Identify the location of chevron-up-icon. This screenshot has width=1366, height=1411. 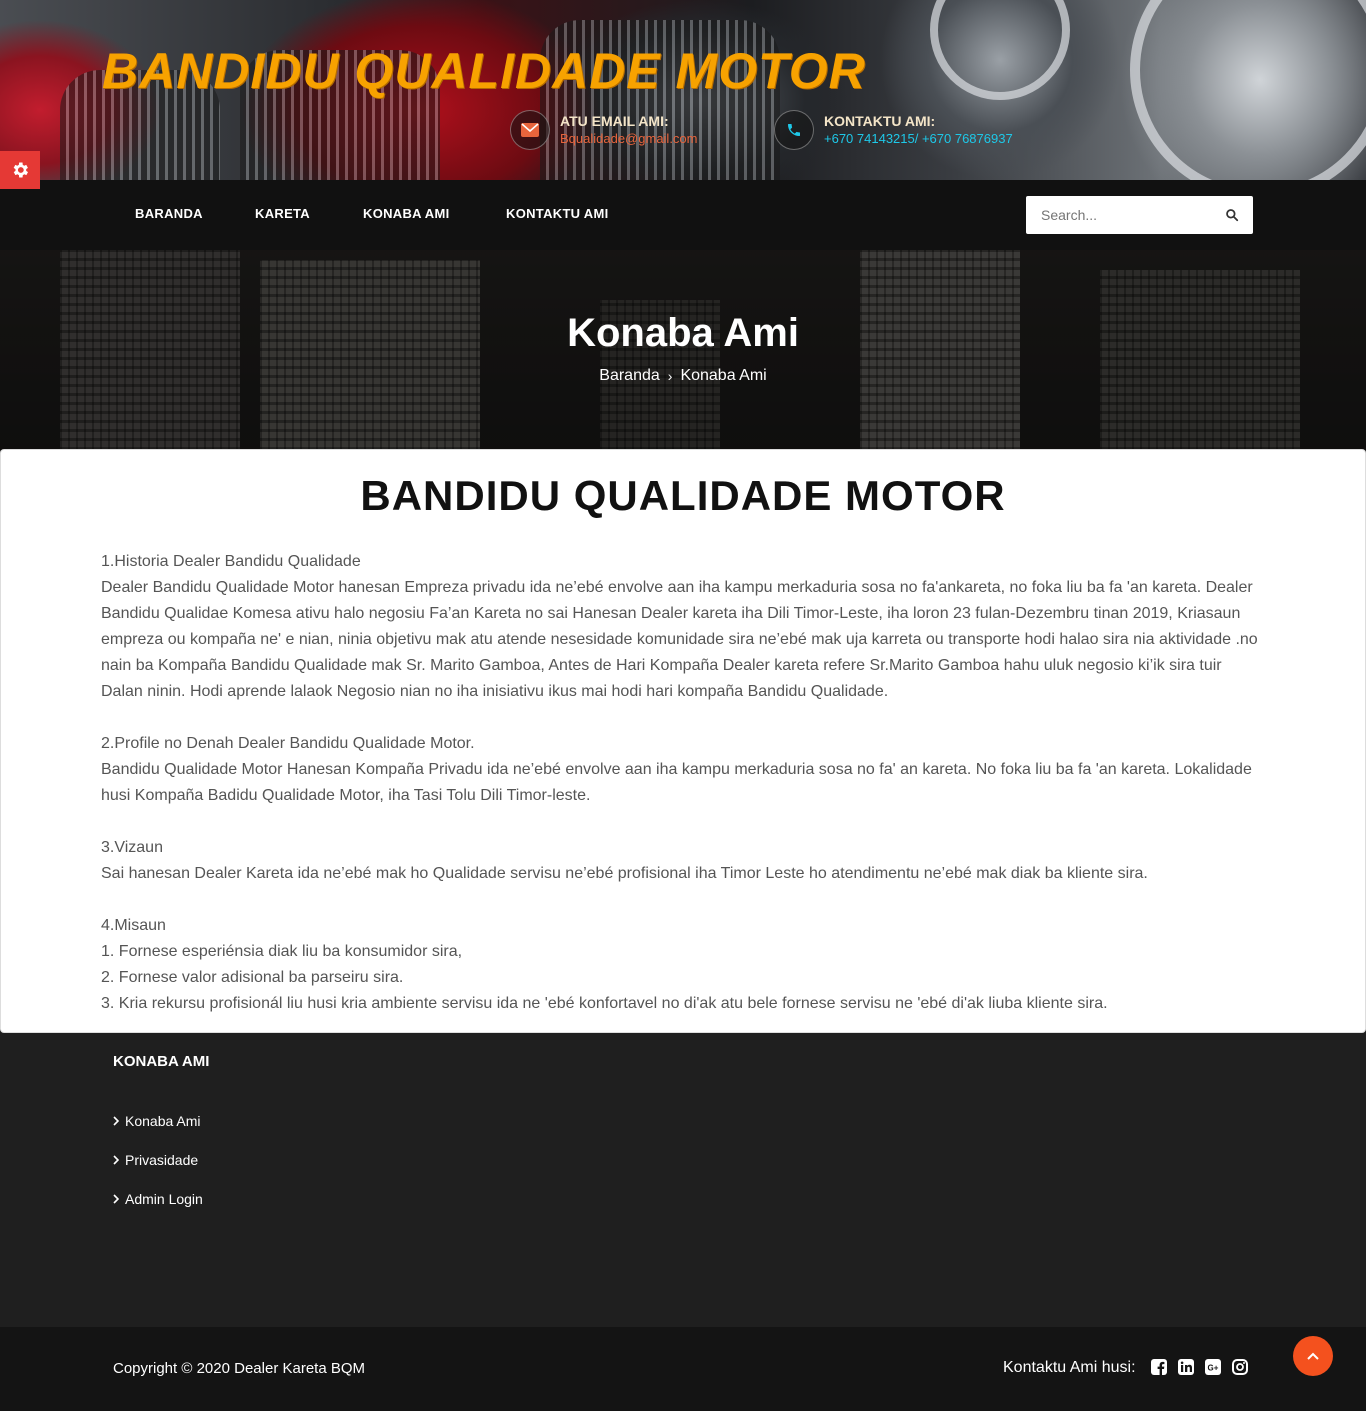
(1313, 1356).